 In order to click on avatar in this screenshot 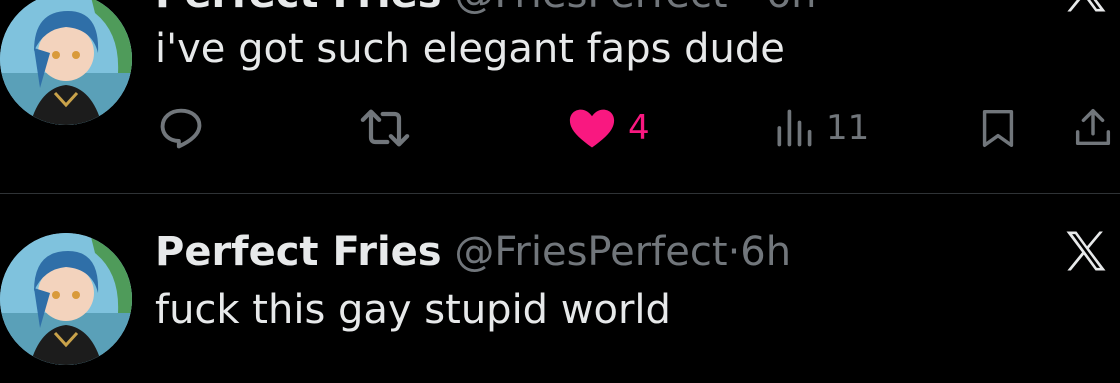, I will do `click(66, 299)`.